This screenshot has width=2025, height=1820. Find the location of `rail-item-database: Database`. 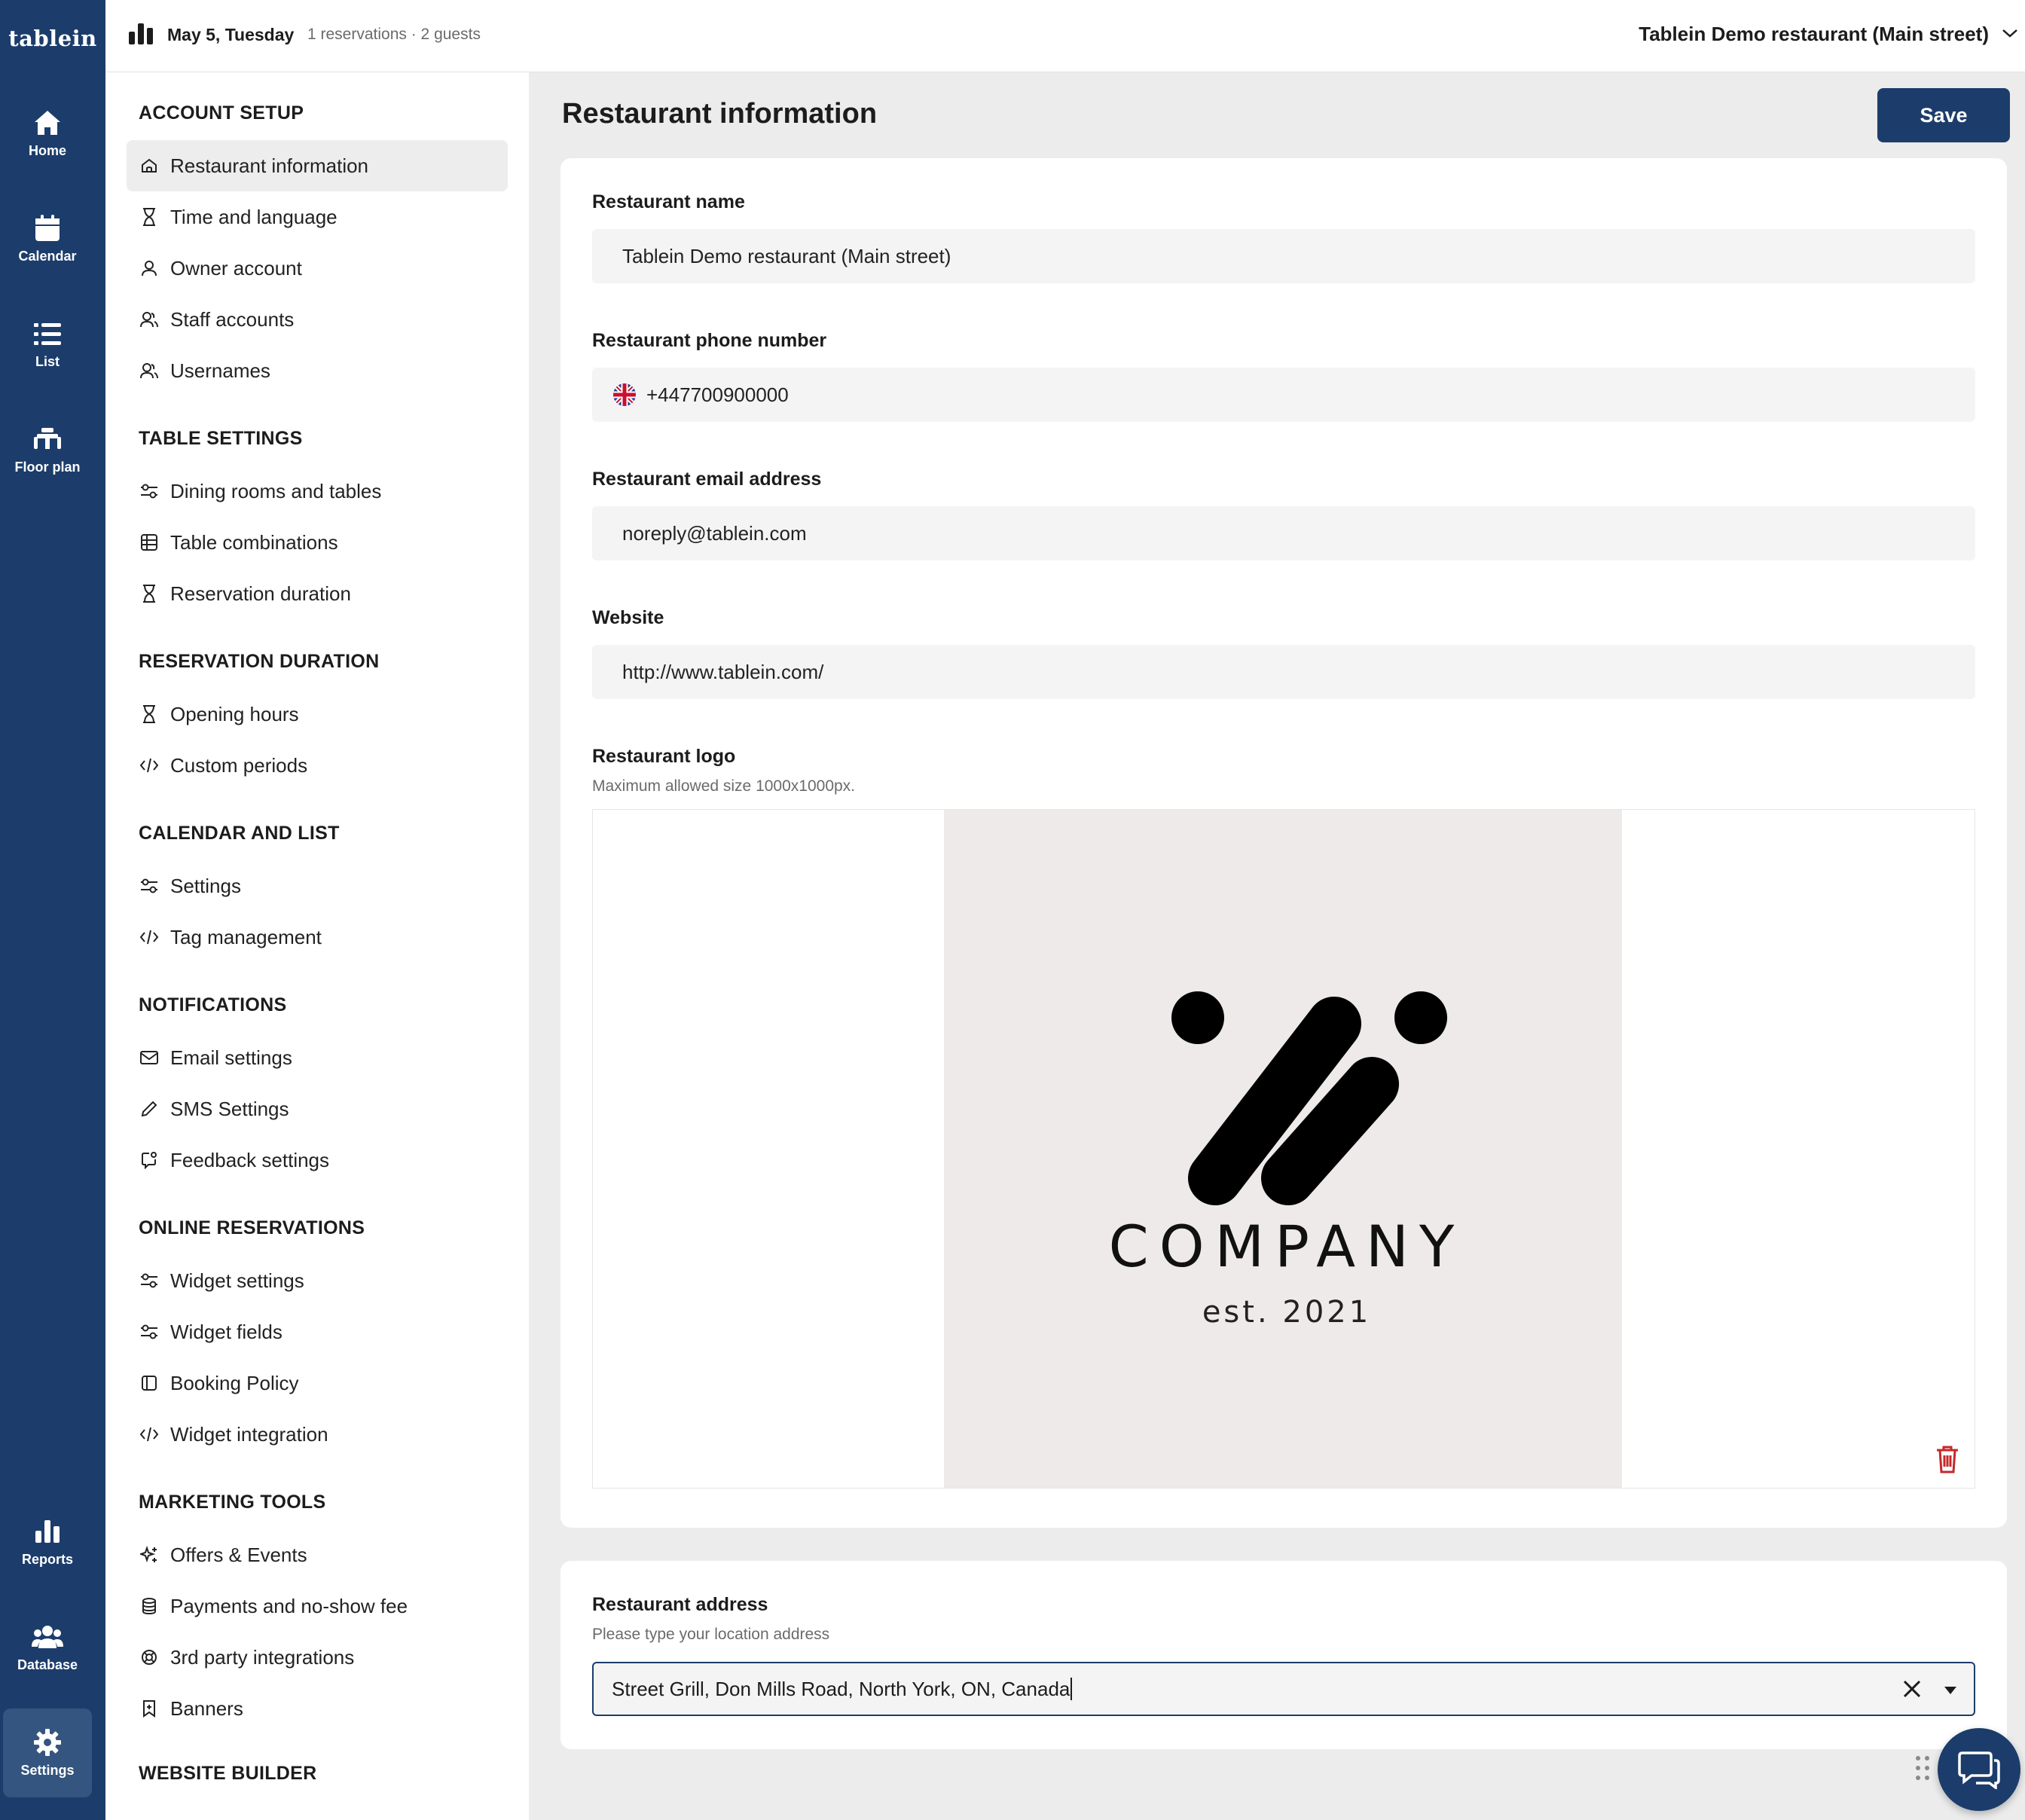

rail-item-database: Database is located at coordinates (47, 1647).